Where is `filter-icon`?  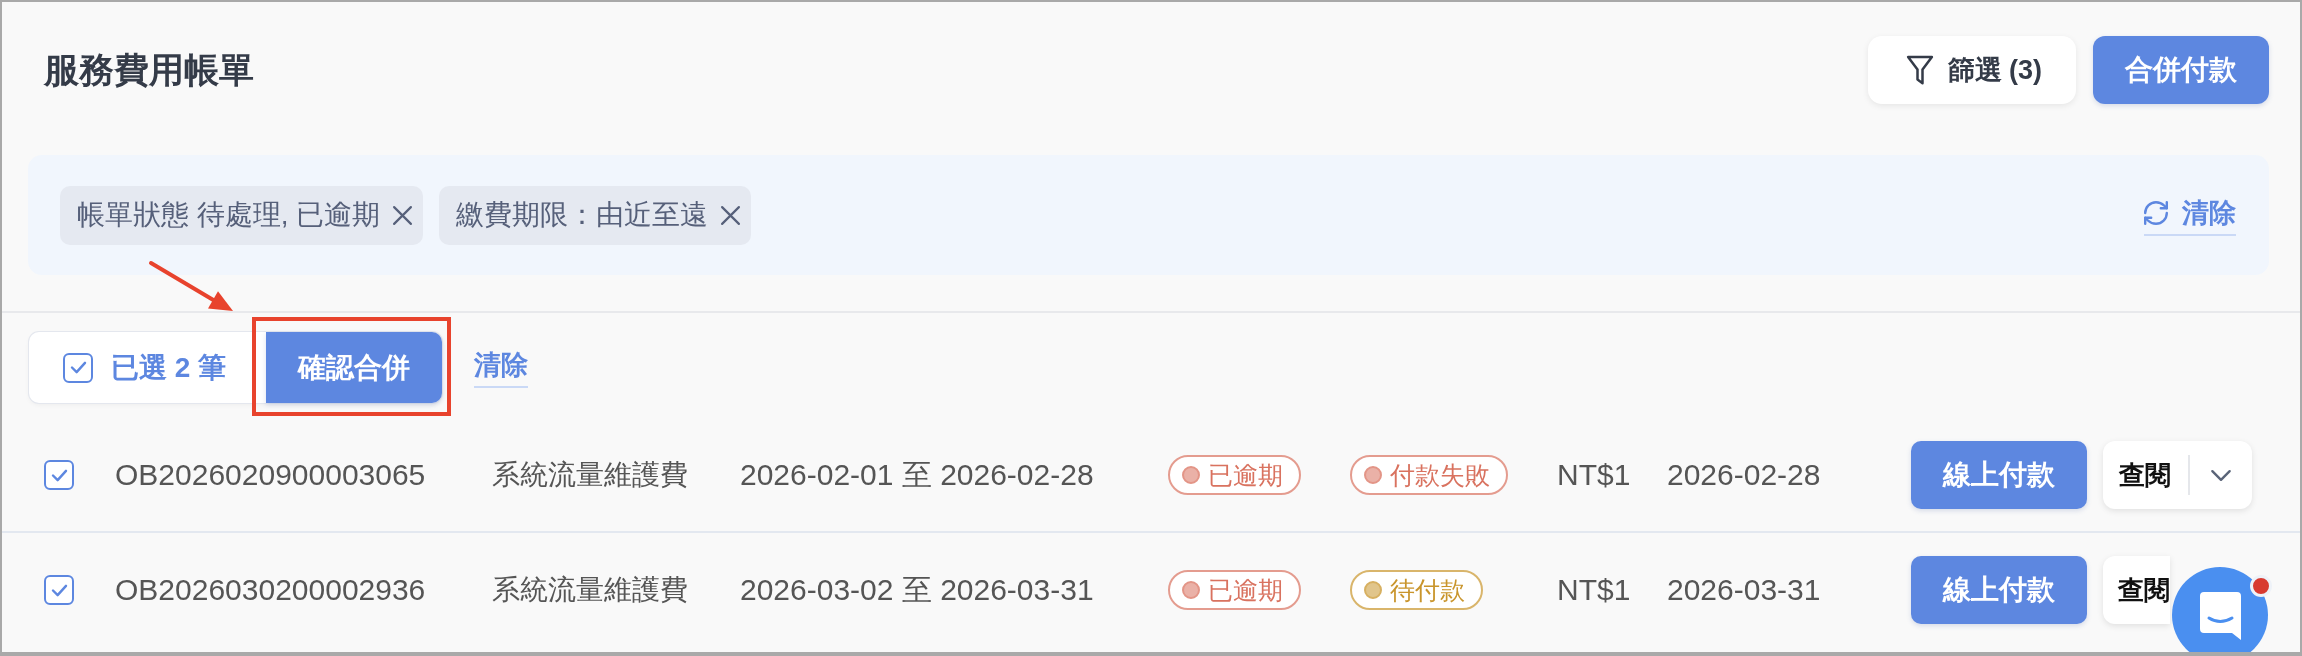
filter-icon is located at coordinates (1919, 70).